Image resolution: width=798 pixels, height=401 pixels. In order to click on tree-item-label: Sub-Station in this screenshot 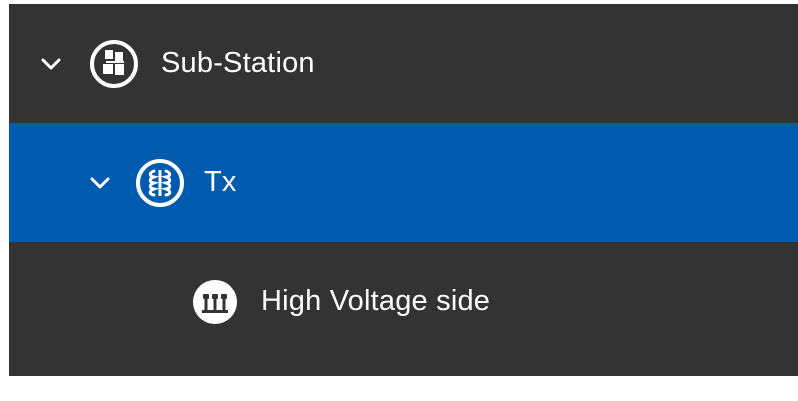, I will do `click(238, 63)`.